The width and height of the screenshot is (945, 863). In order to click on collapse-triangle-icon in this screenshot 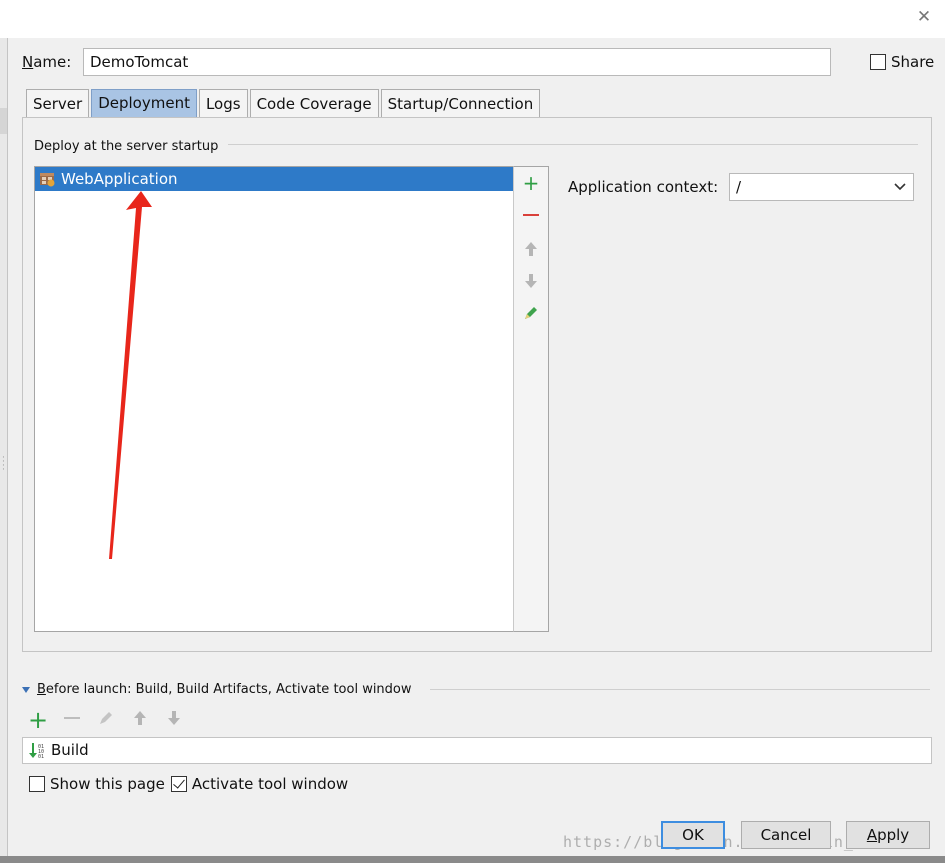, I will do `click(26, 689)`.